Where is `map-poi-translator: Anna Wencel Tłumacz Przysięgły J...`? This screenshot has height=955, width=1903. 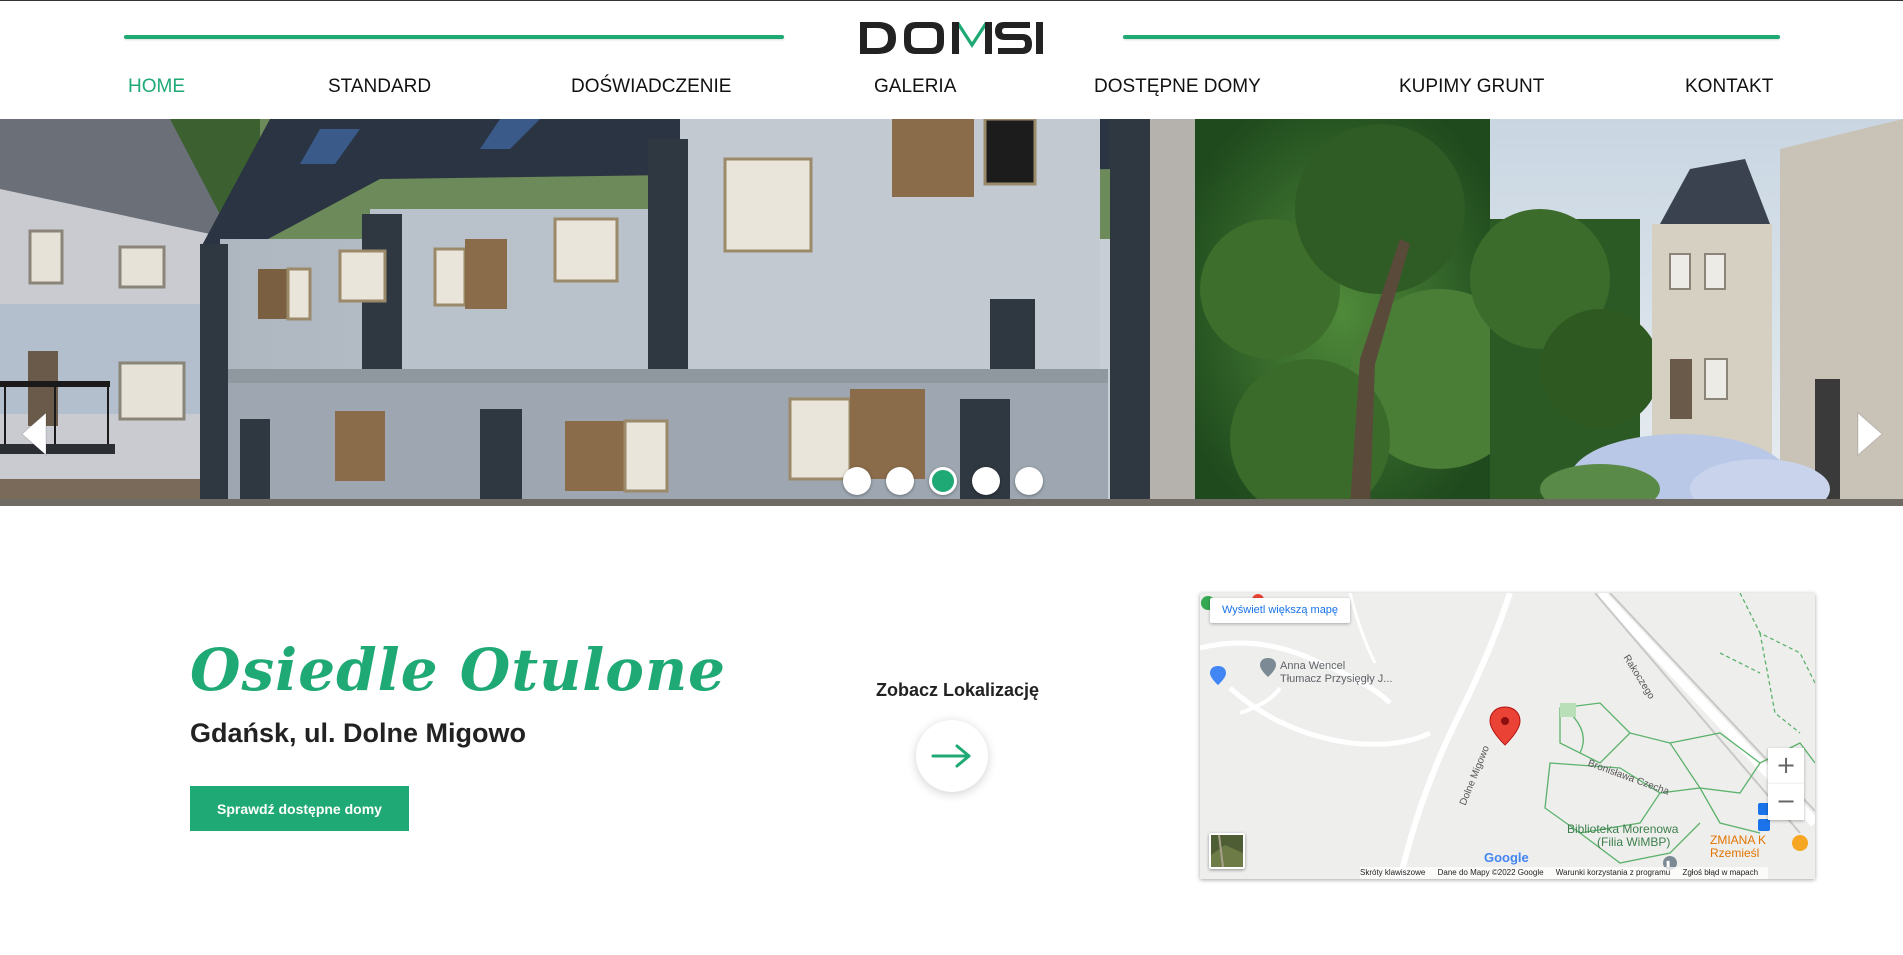
map-poi-translator: Anna Wencel Tłumacz Przysięgły J... is located at coordinates (1336, 673).